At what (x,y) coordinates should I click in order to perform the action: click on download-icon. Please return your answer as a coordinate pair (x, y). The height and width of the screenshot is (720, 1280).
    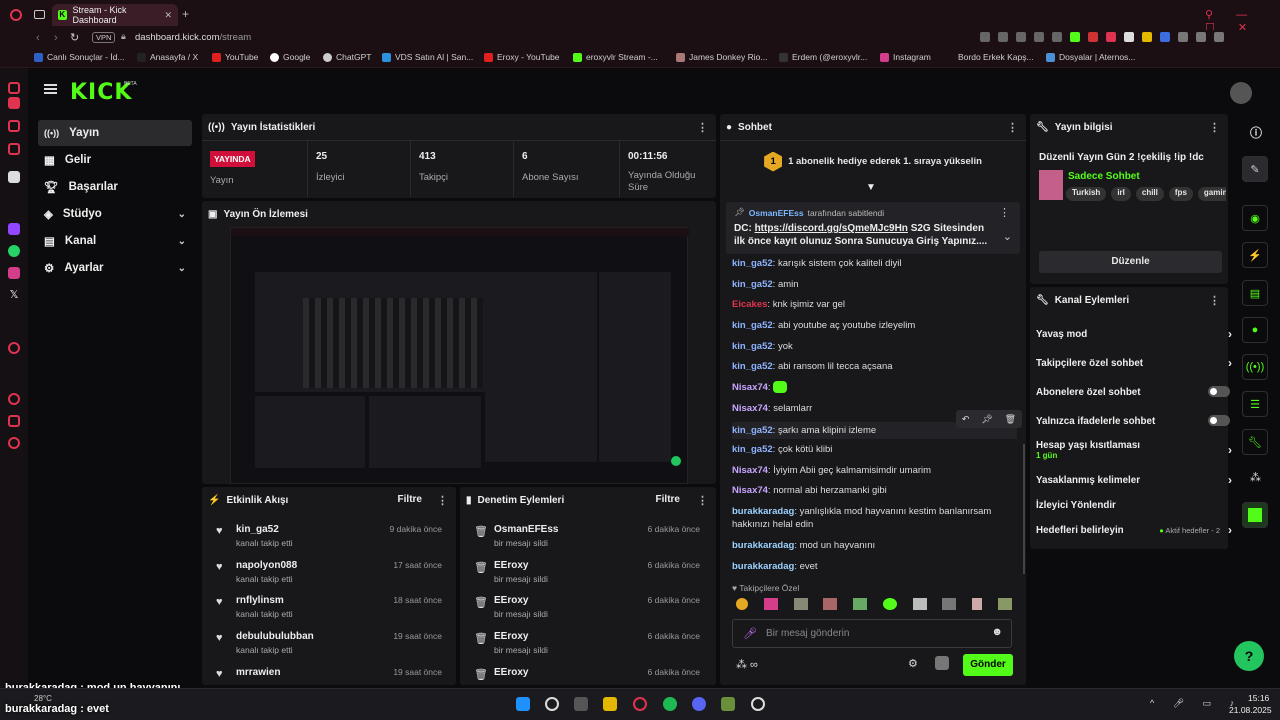
    Looking at the image, I should click on (14, 421).